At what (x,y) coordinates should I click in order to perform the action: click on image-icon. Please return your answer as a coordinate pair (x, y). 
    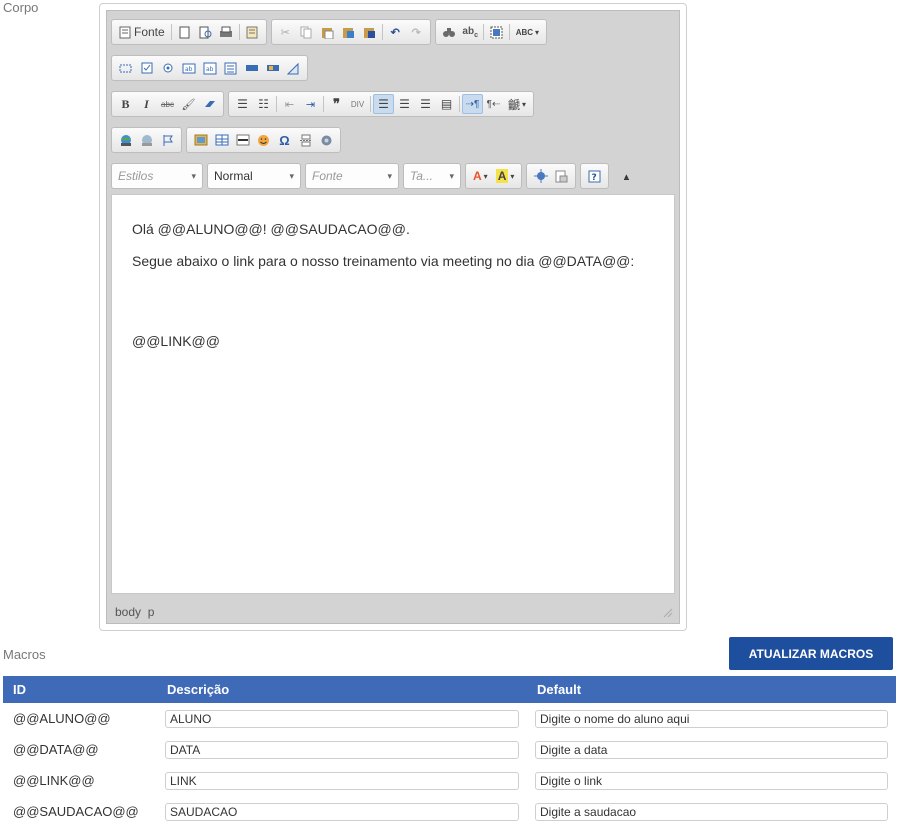
    Looking at the image, I should click on (200, 140).